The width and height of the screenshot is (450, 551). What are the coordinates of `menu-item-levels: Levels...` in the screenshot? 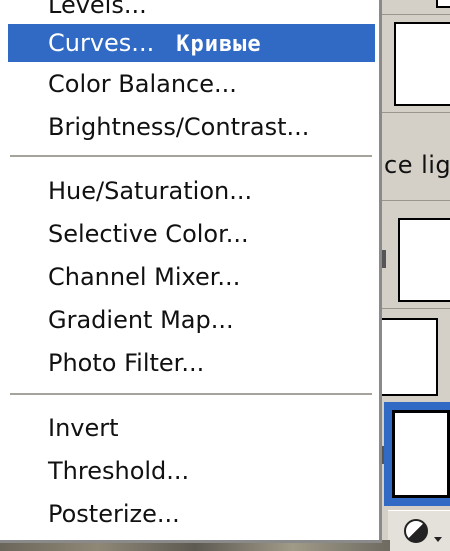 It's located at (191, 12).